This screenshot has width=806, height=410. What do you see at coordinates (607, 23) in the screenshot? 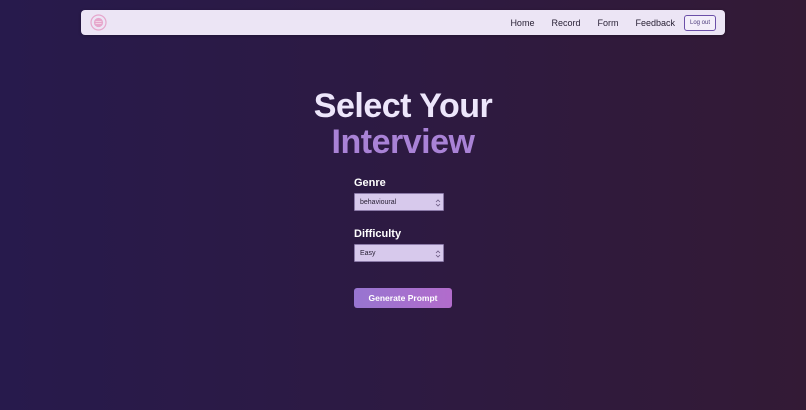
I see `nav-link-form: Form` at bounding box center [607, 23].